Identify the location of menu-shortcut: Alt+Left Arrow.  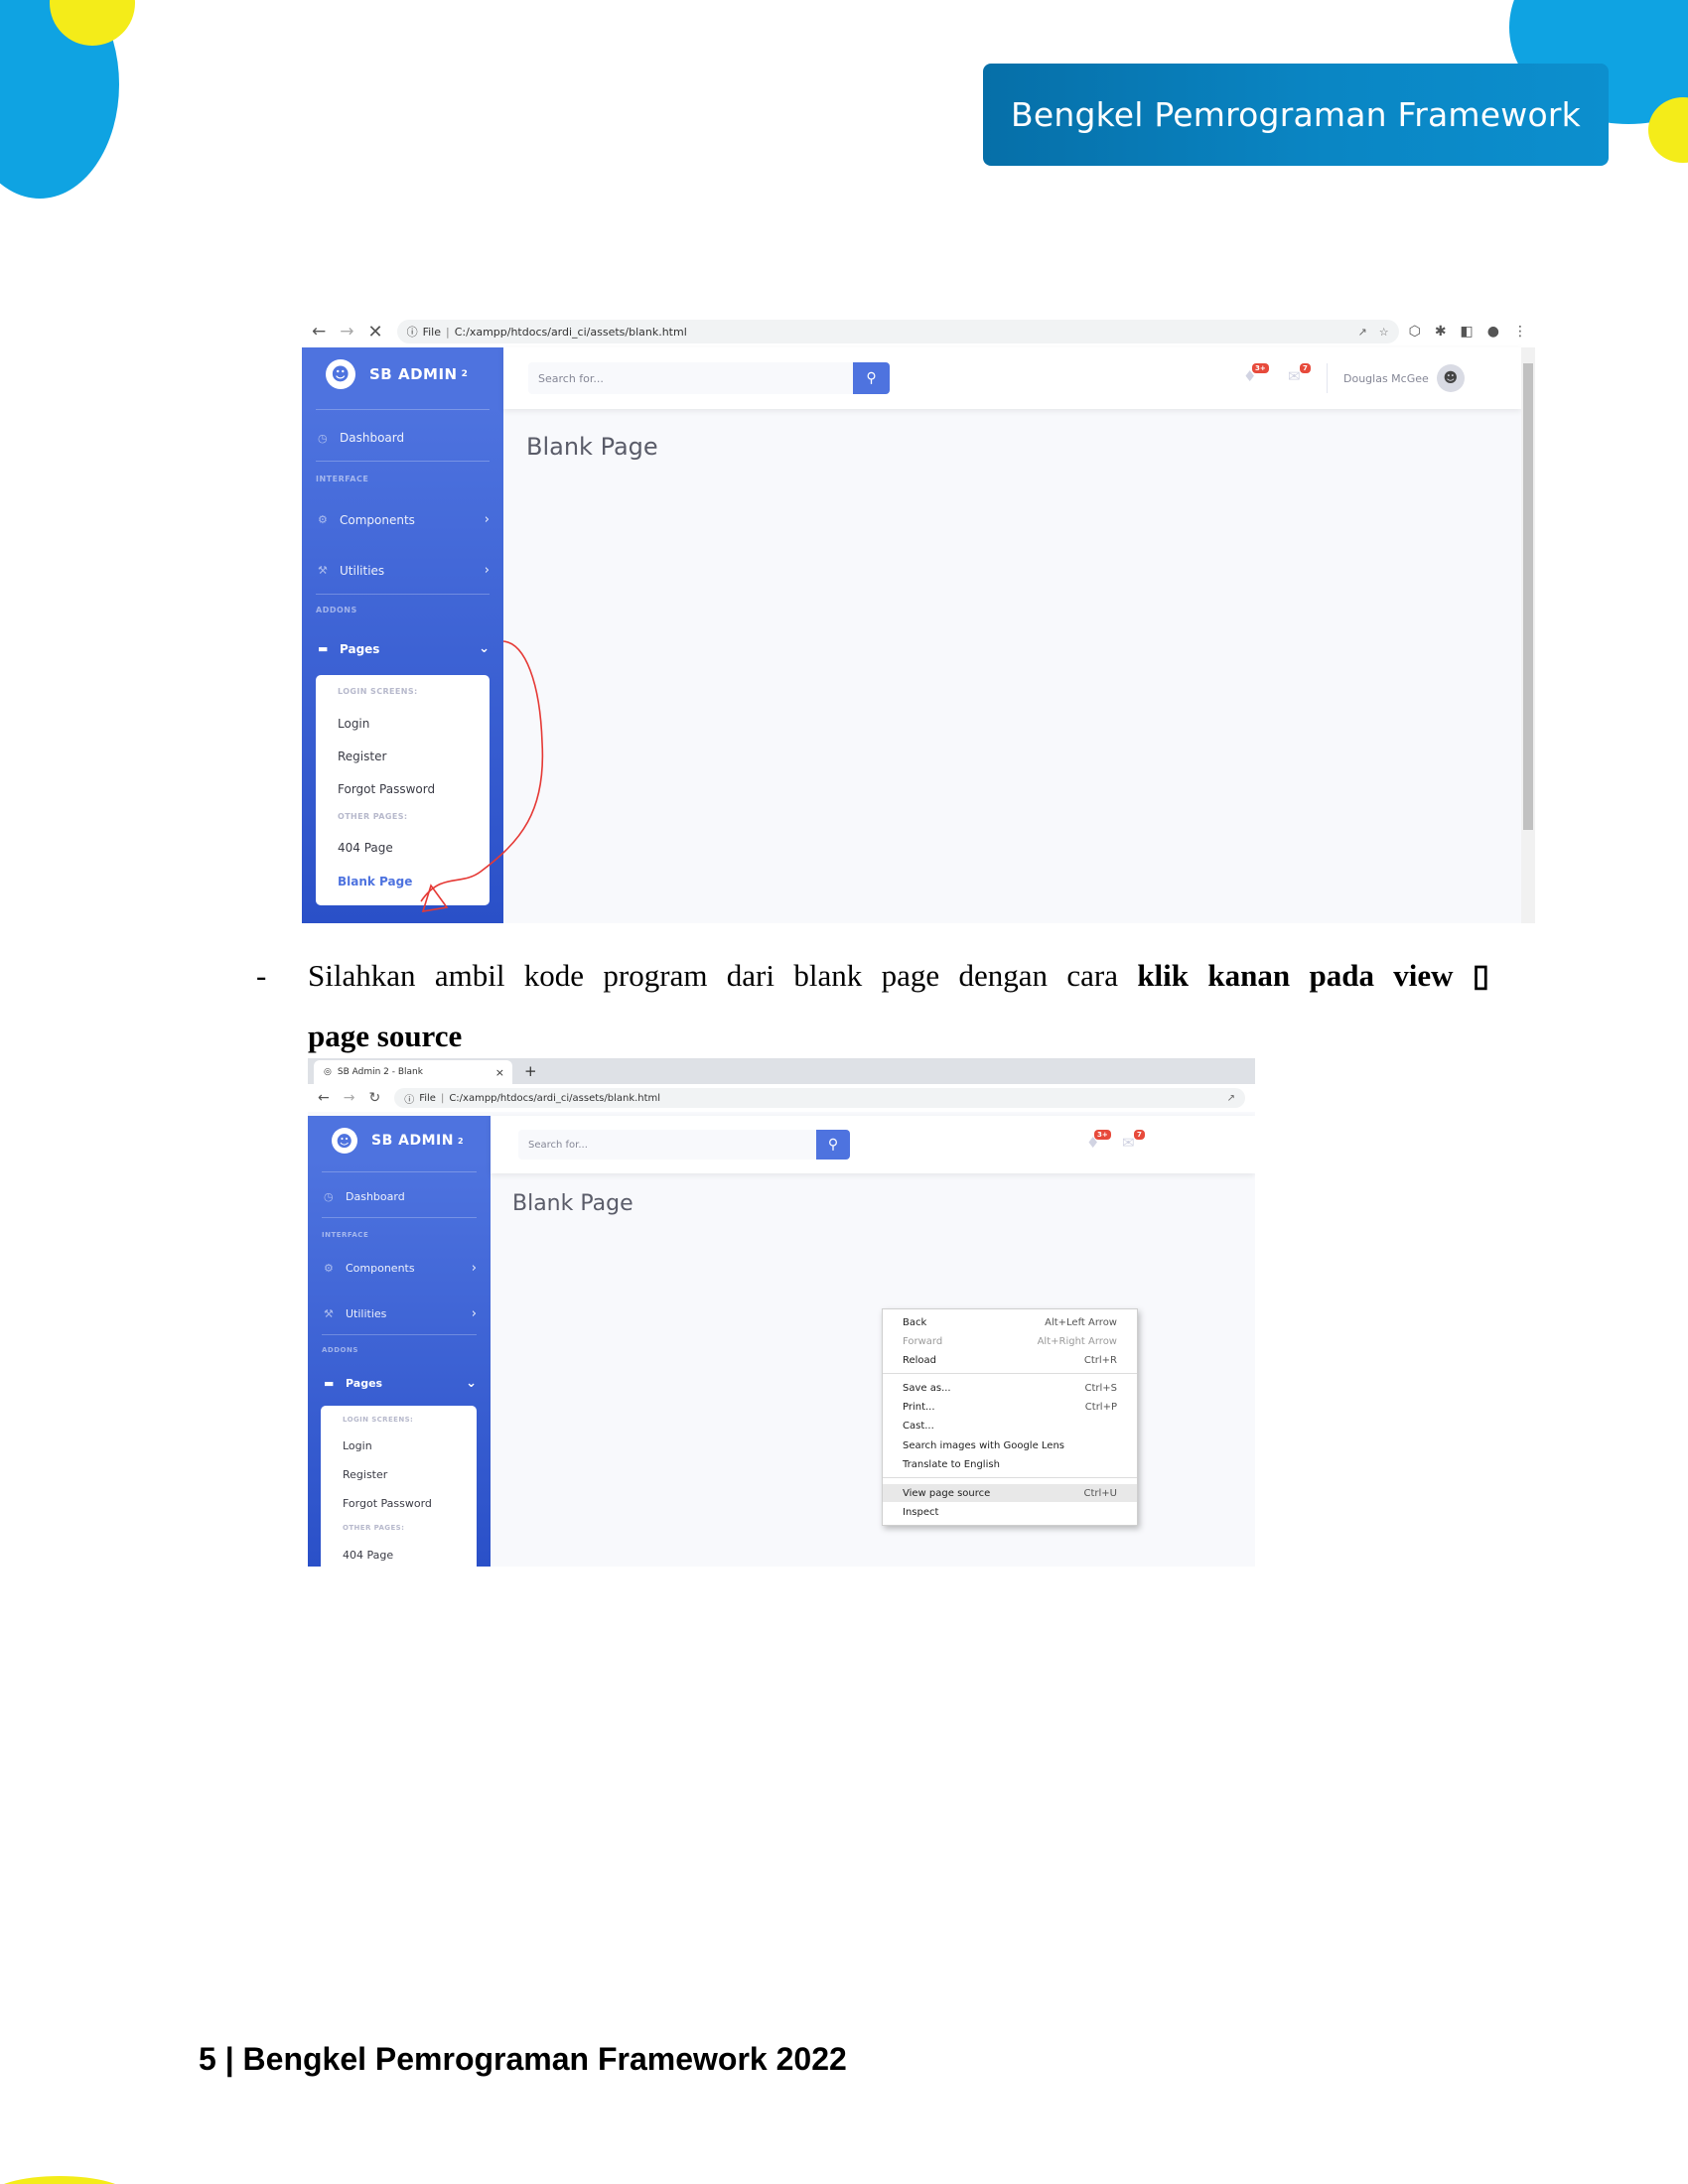
(1081, 1322).